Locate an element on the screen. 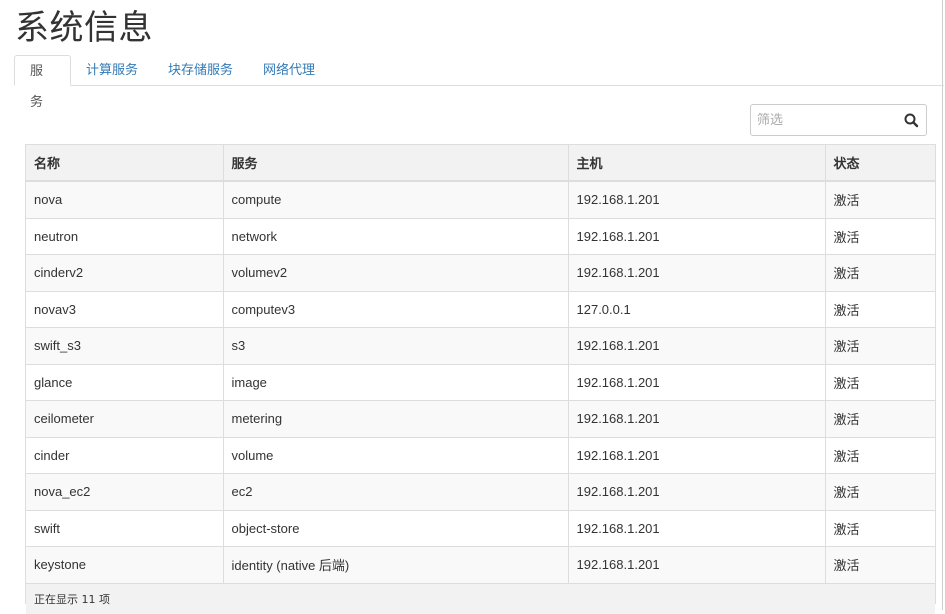  cell-name: cinderv2 is located at coordinates (125, 272).